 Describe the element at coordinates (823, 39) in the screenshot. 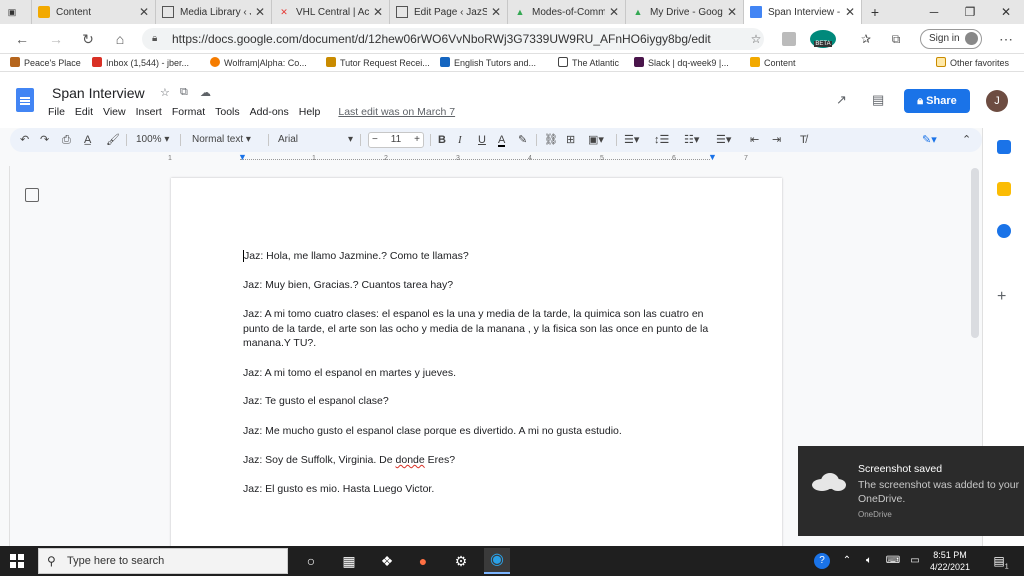

I see `beta-extension-icon: BETA` at that location.